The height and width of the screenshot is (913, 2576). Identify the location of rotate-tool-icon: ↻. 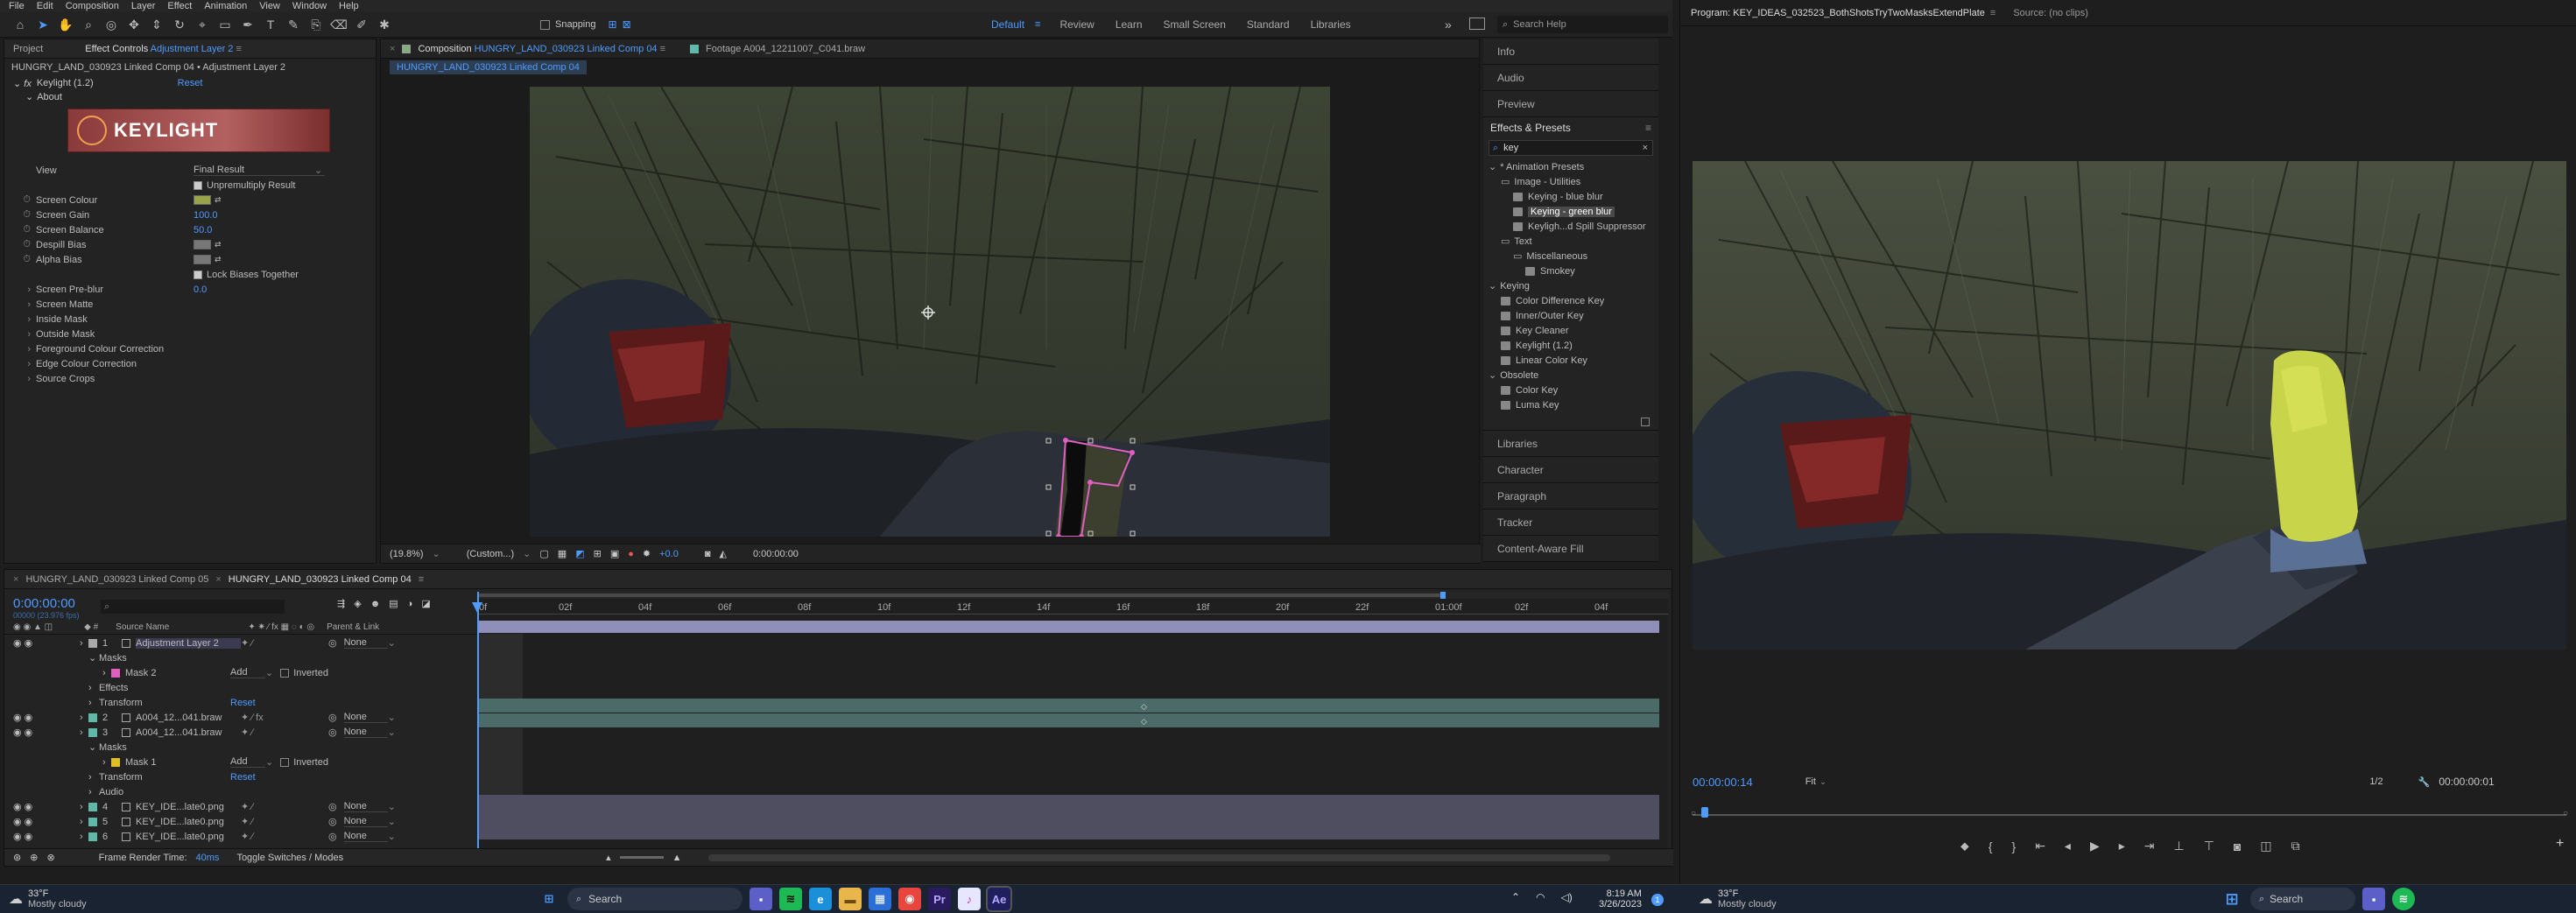
(179, 24).